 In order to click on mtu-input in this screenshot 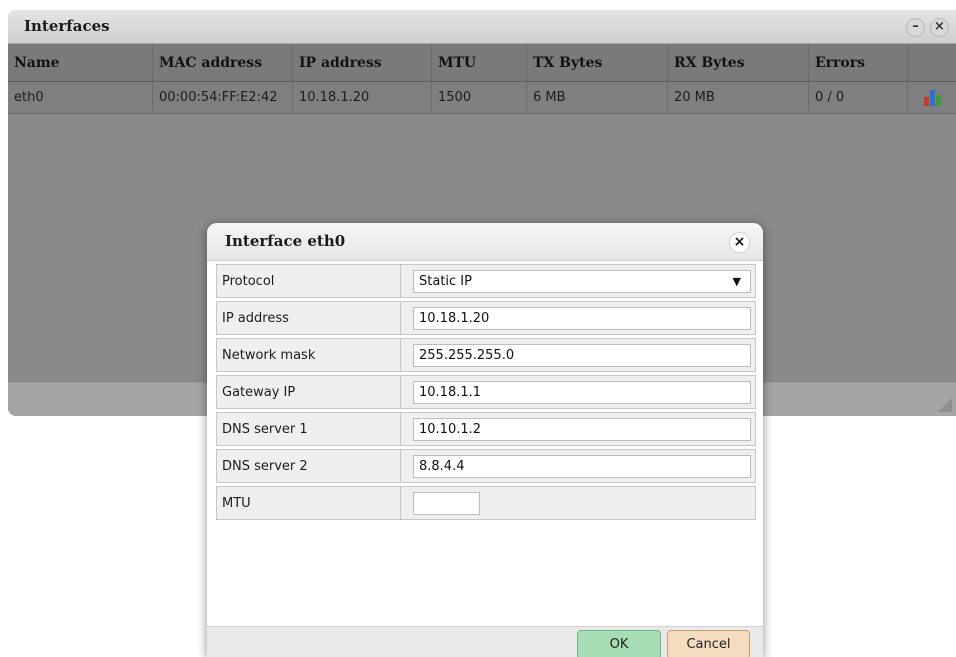, I will do `click(446, 503)`.